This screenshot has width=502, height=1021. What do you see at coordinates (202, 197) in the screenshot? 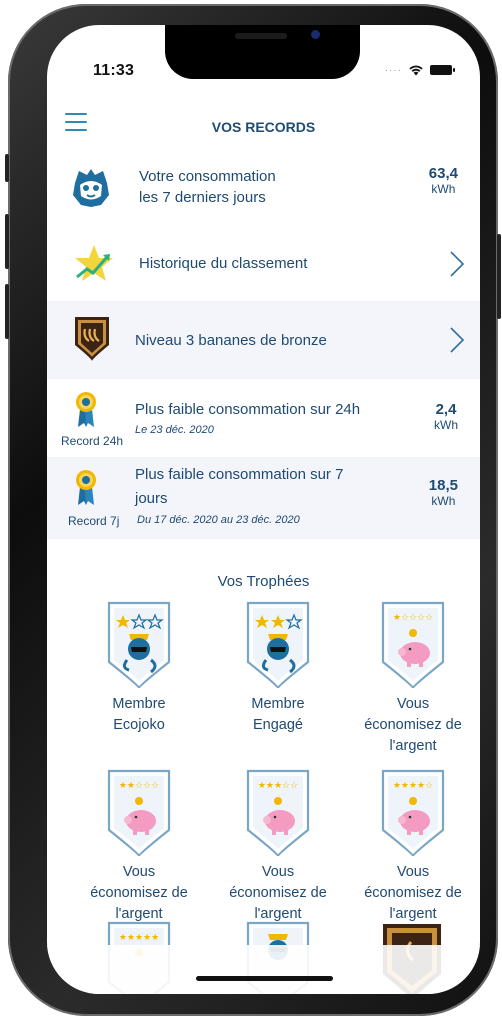
I see `consumption-label-line2: les 7 derniers jours` at bounding box center [202, 197].